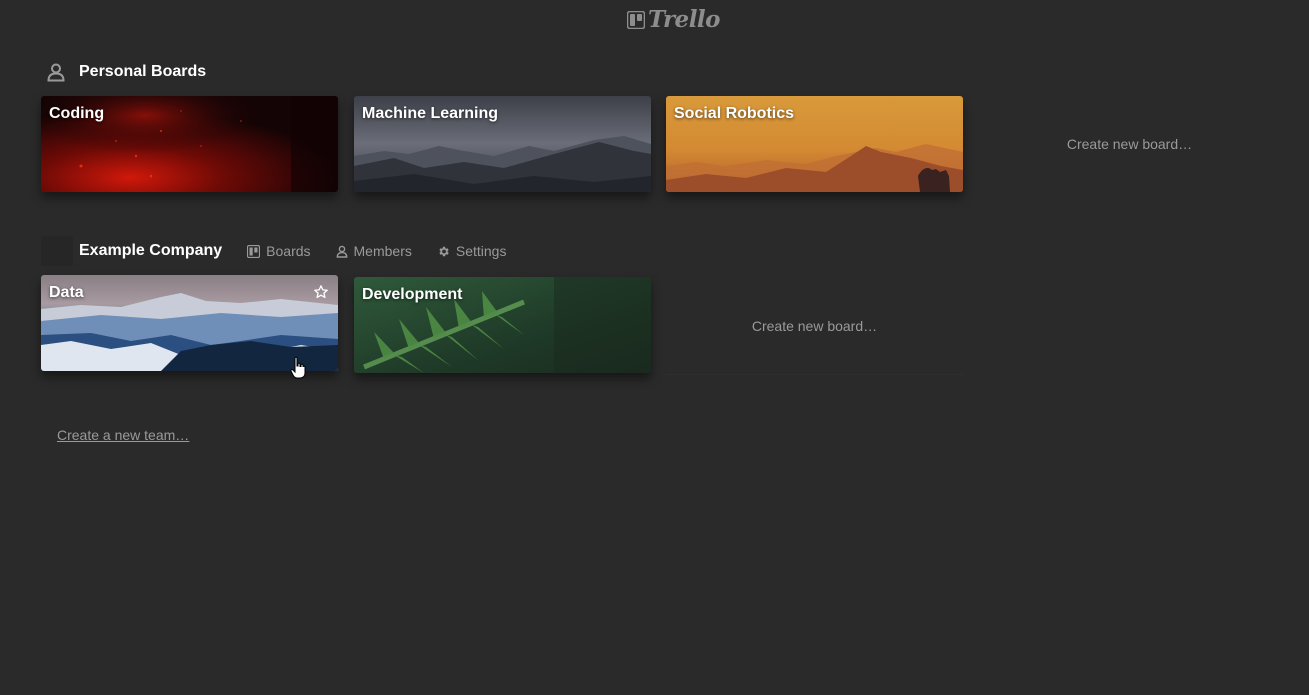  Describe the element at coordinates (481, 251) in the screenshot. I see `team-settings-label: Settings` at that location.